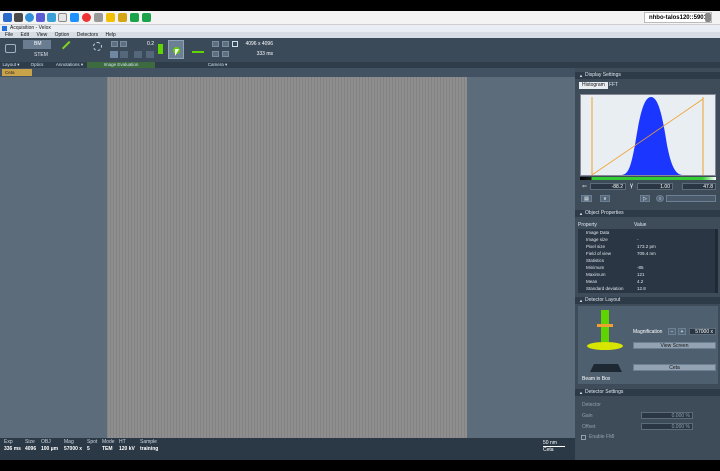  What do you see at coordinates (225, 44) in the screenshot?
I see `camera-plus-button` at bounding box center [225, 44].